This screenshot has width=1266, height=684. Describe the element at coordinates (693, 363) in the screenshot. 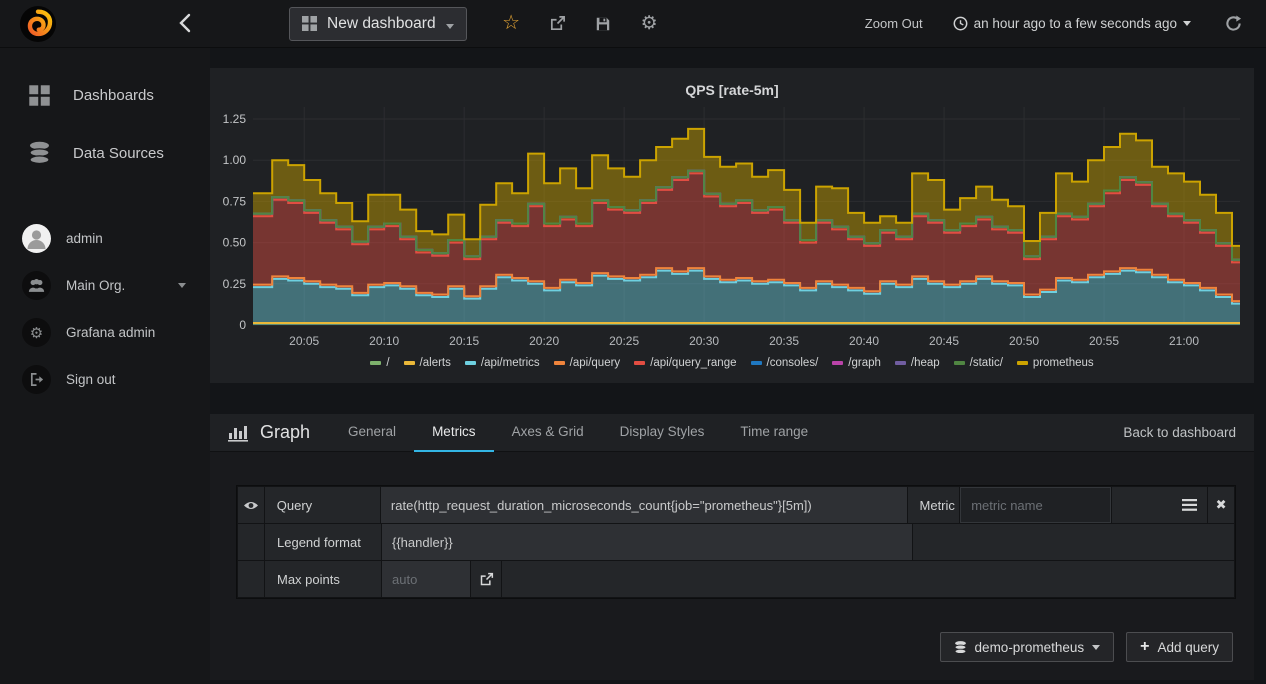

I see `legend-label: /api/query_range` at that location.